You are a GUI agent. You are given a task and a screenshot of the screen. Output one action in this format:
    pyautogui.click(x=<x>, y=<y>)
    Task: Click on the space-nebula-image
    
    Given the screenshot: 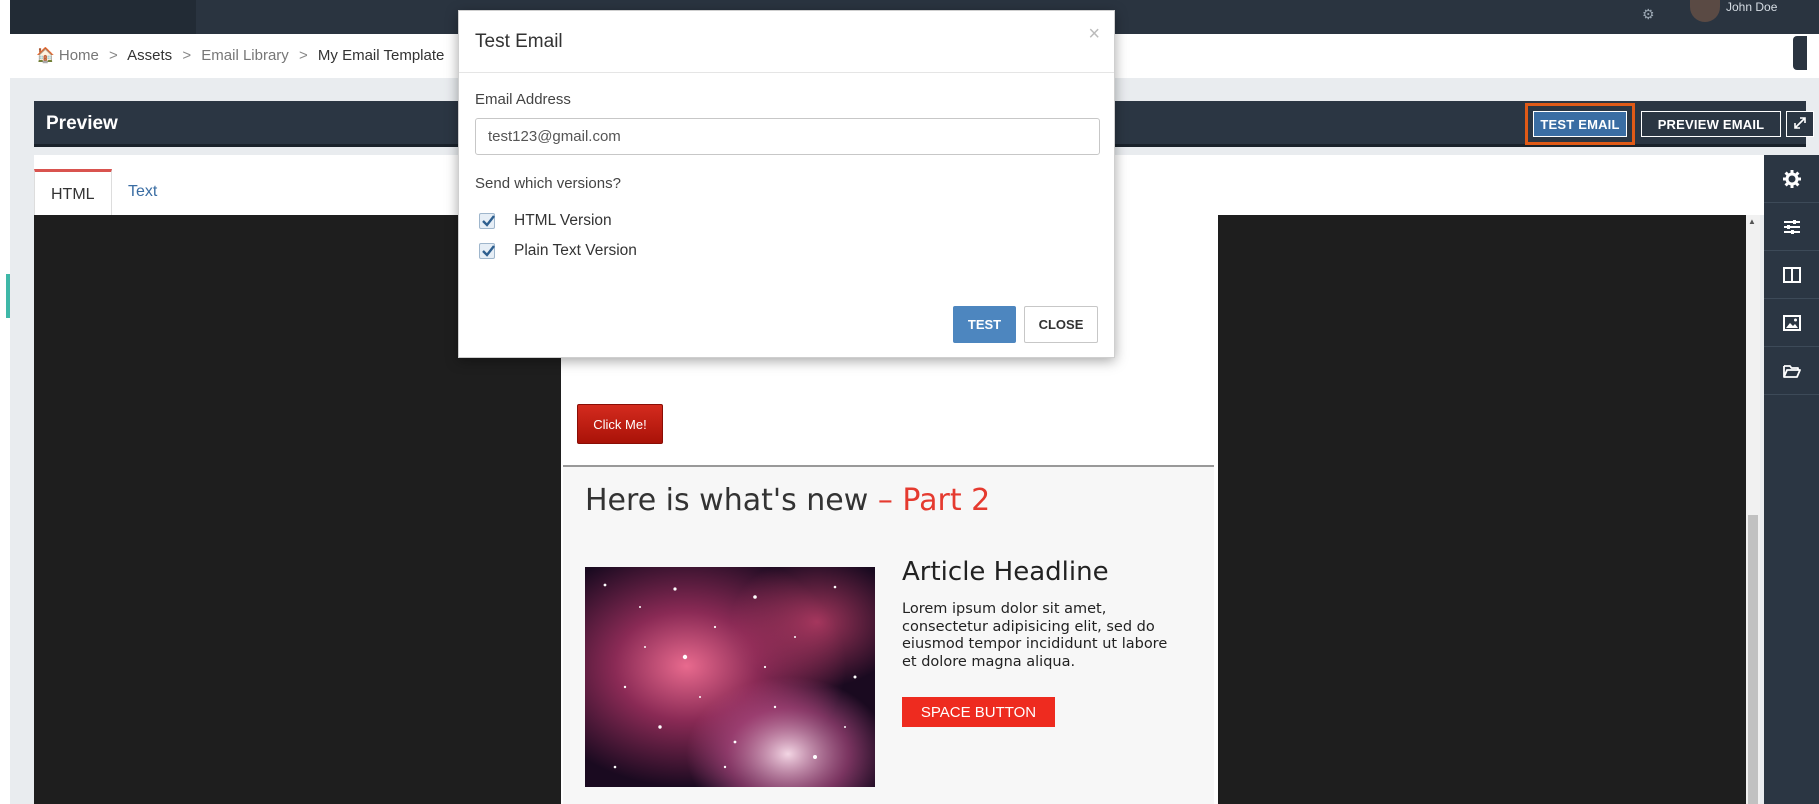 What is the action you would take?
    pyautogui.click(x=730, y=677)
    